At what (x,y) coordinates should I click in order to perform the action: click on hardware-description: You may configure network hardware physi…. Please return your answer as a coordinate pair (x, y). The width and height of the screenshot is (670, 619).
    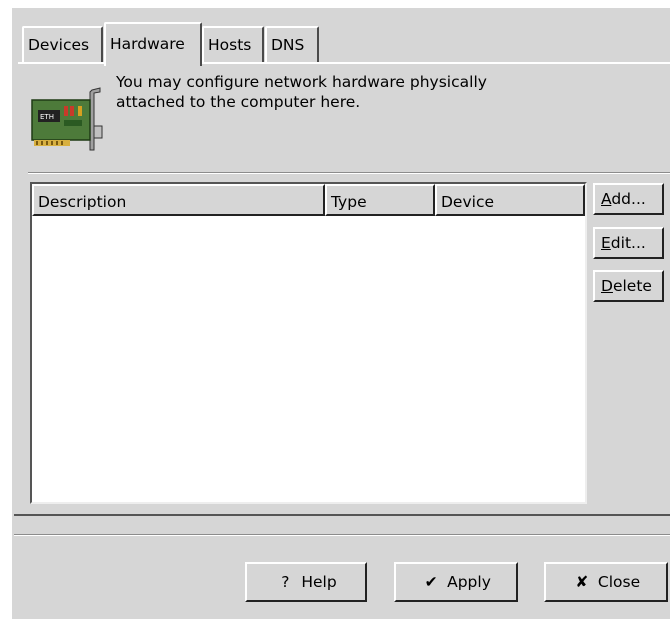
    Looking at the image, I should click on (301, 92).